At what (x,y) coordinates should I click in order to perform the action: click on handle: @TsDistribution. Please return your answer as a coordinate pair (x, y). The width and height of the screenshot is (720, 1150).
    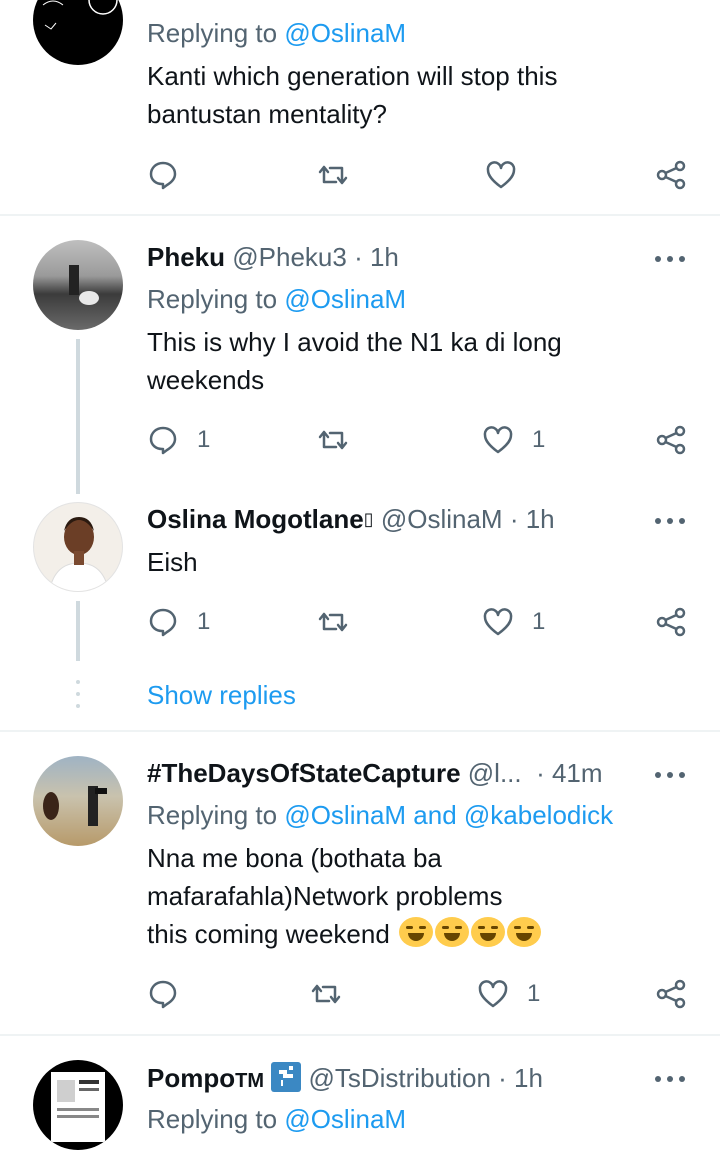
    Looking at the image, I should click on (399, 1078).